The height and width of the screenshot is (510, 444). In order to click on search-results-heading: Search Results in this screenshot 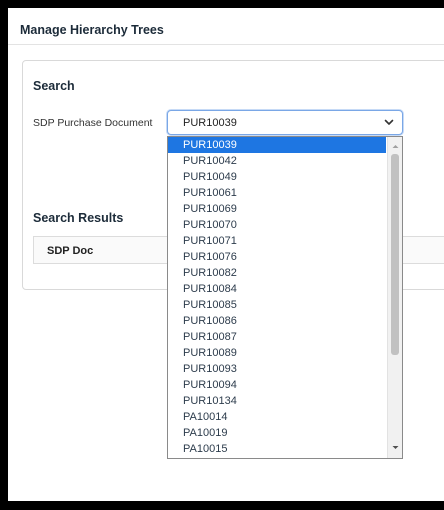, I will do `click(78, 218)`.